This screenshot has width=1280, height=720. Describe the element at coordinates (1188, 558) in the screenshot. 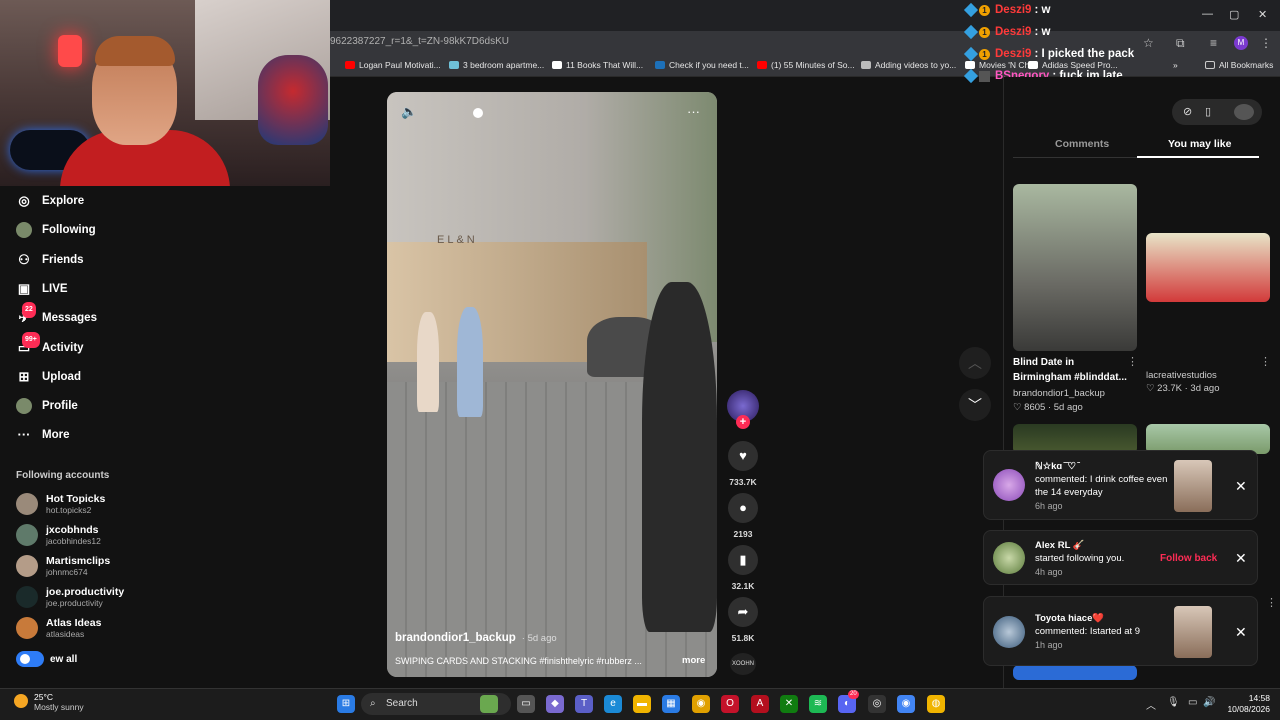

I see `follow-back-button: Follow back` at that location.